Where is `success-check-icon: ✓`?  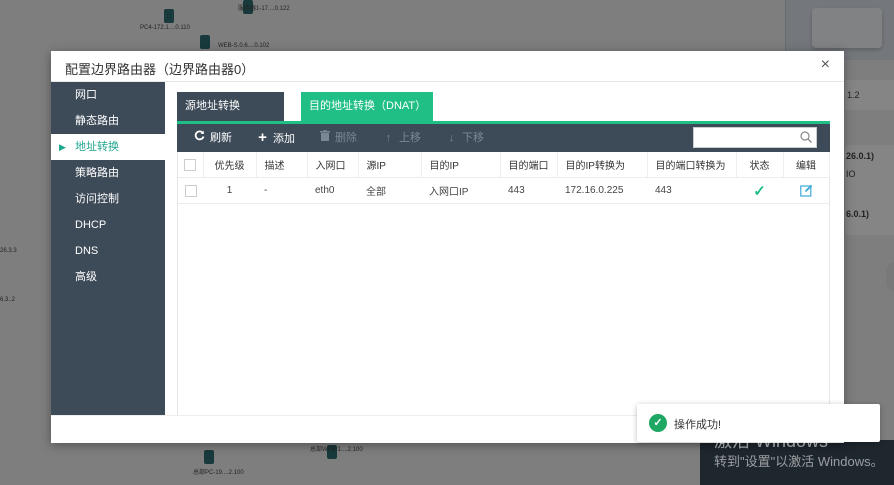 success-check-icon: ✓ is located at coordinates (658, 423).